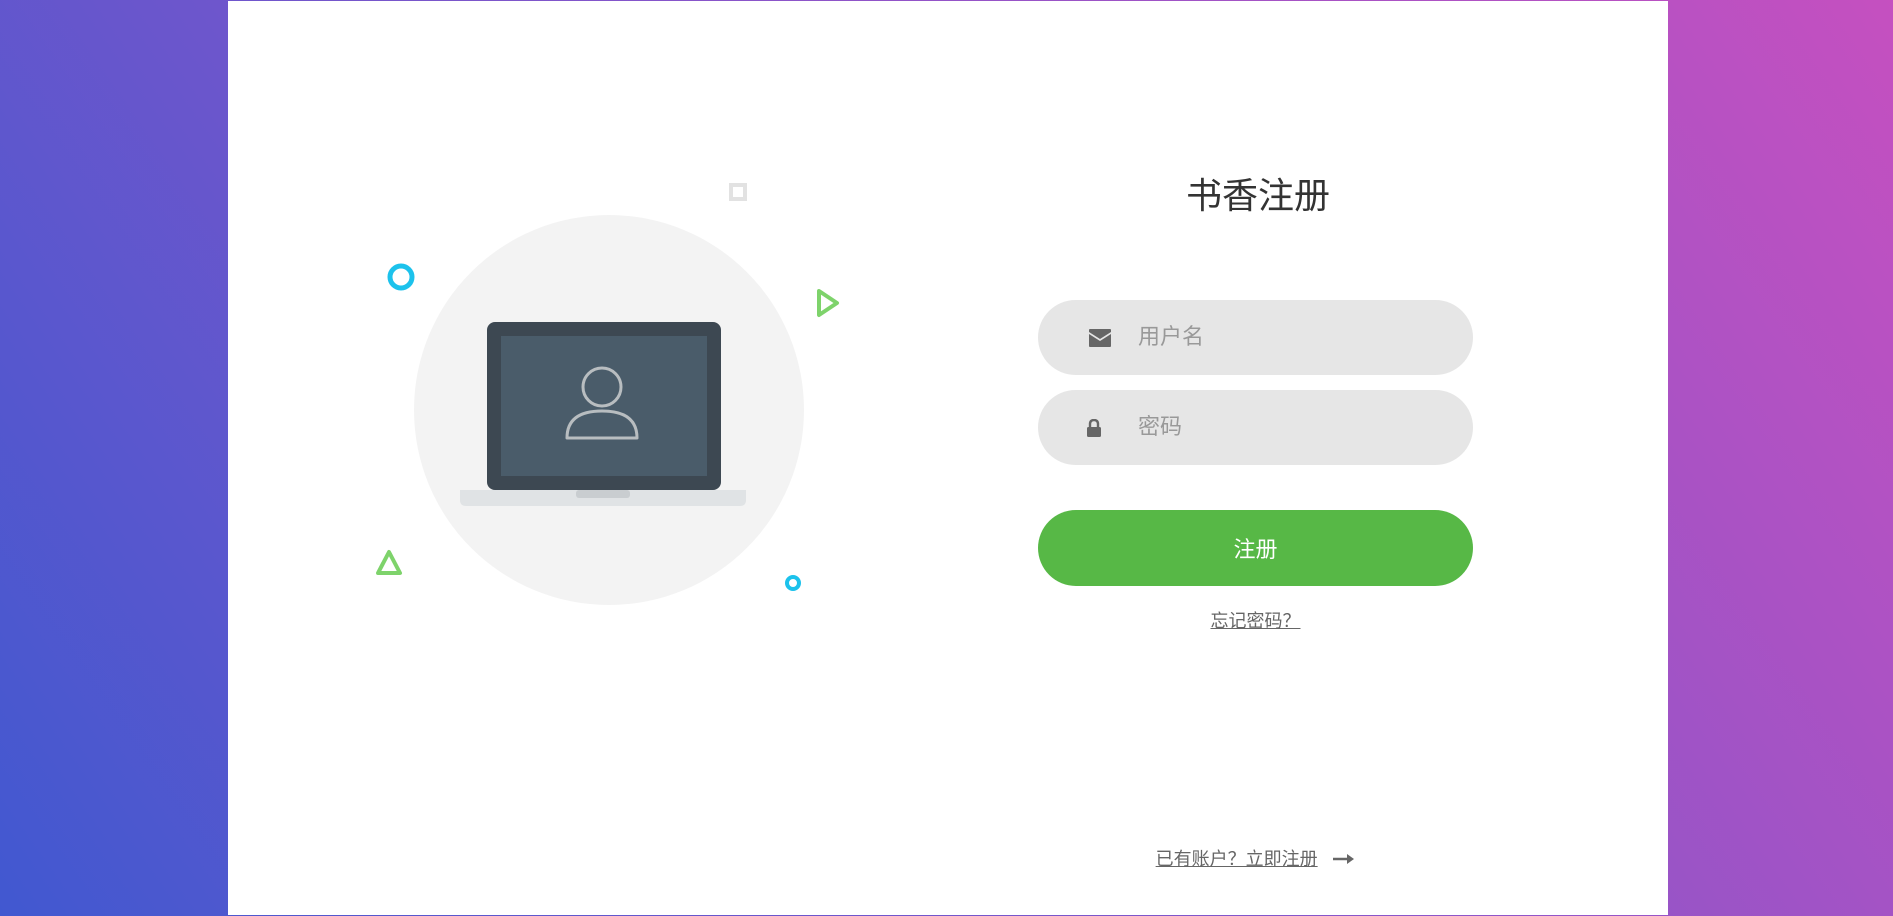  What do you see at coordinates (607, 394) in the screenshot?
I see `laptop-user-icon` at bounding box center [607, 394].